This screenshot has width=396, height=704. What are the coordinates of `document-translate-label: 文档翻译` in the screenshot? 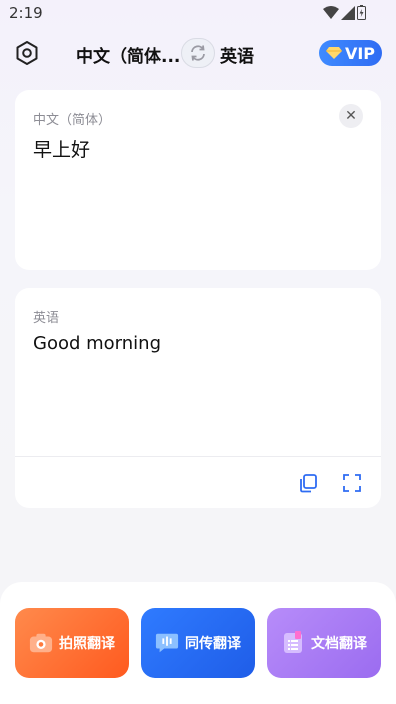 It's located at (339, 644).